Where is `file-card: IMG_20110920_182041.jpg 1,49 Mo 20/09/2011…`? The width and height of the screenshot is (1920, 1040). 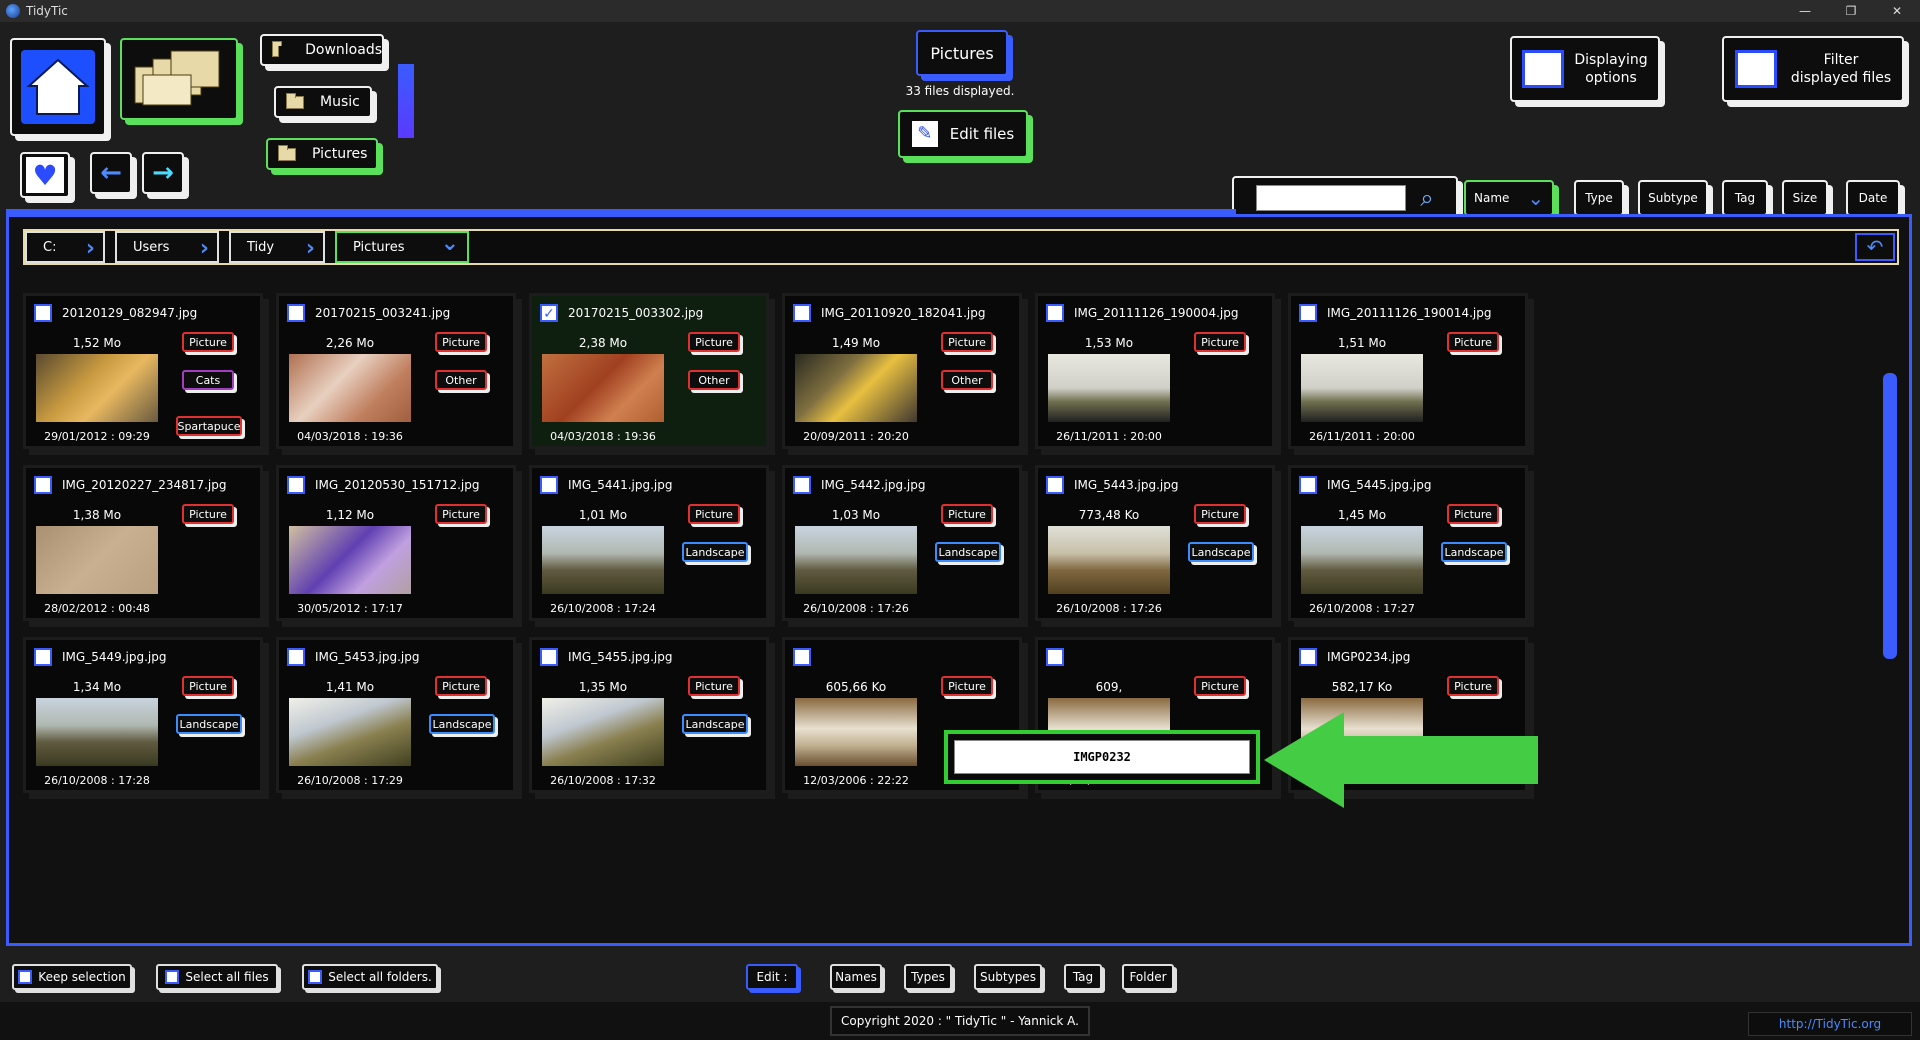 file-card: IMG_20110920_182041.jpg 1,49 Mo 20/09/2011… is located at coordinates (902, 371).